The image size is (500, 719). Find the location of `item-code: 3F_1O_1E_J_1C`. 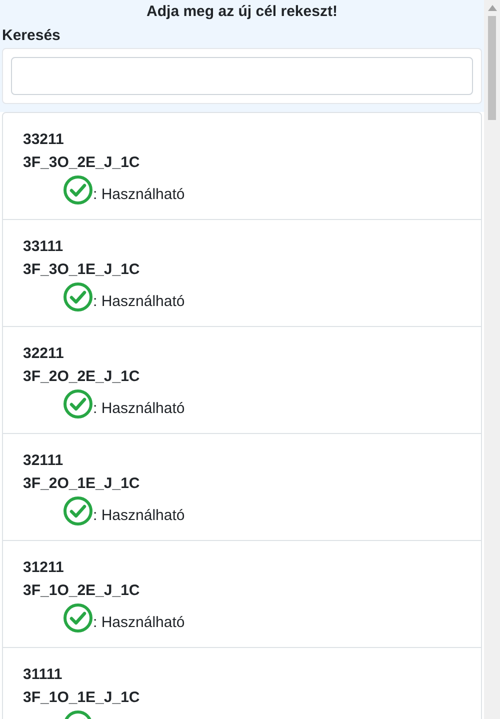

item-code: 3F_1O_1E_J_1C is located at coordinates (81, 698).